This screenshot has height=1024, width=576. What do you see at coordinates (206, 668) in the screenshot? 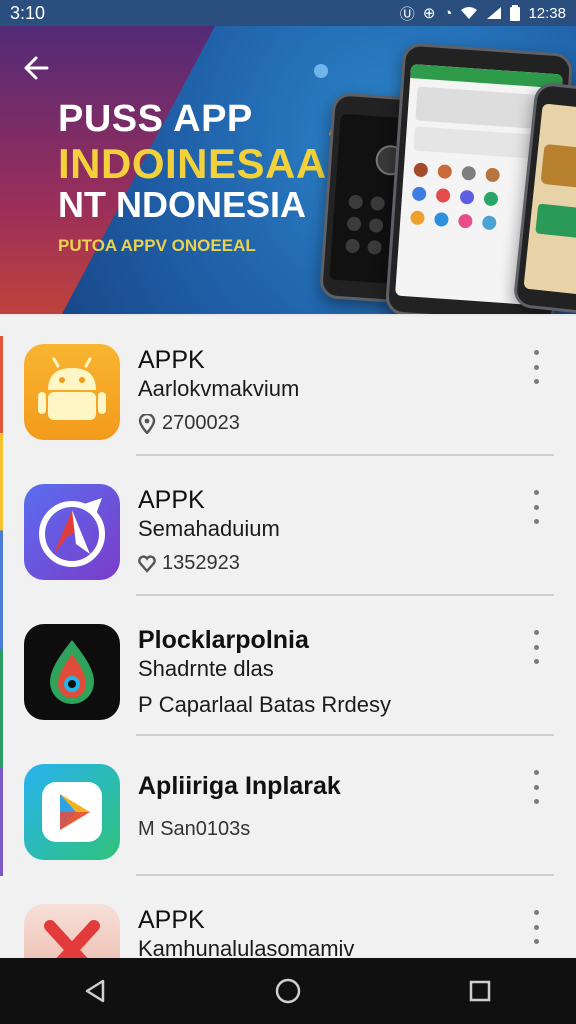
I see `app-subtitle: Shadrnte dlas` at bounding box center [206, 668].